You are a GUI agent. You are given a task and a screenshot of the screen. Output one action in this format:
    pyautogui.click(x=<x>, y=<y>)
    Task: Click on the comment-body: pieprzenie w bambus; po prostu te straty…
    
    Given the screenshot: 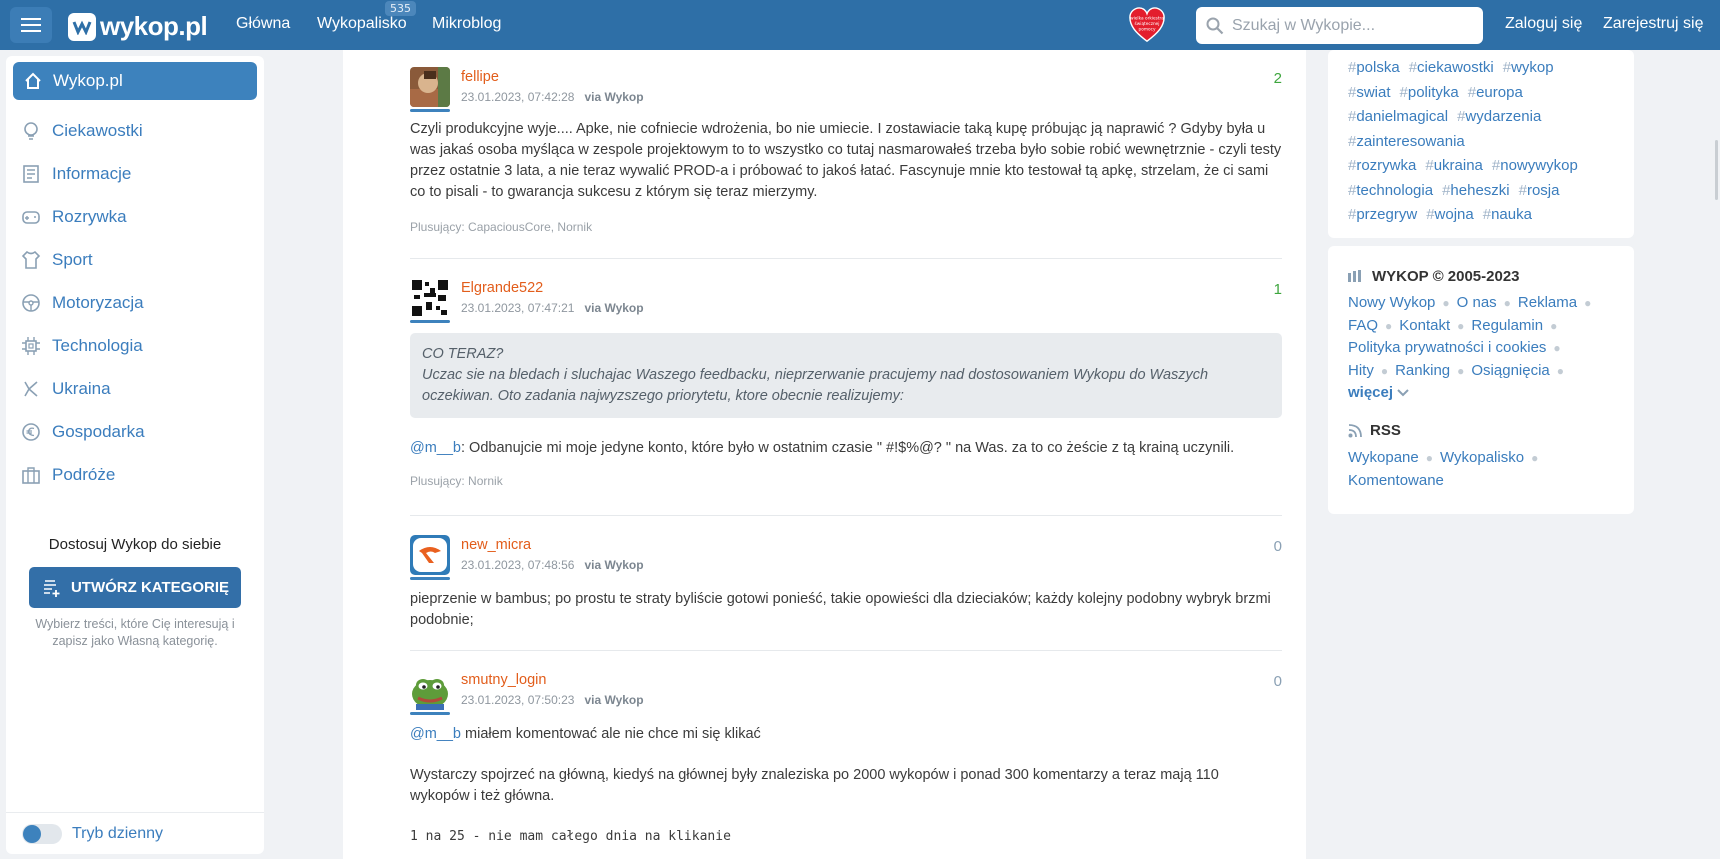 What is the action you would take?
    pyautogui.click(x=840, y=609)
    